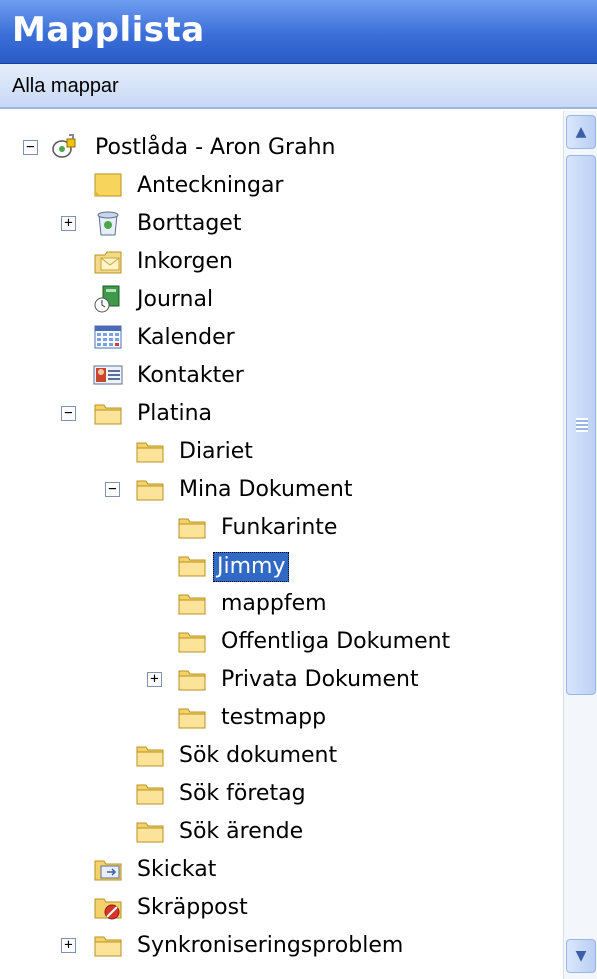  I want to click on all-folders-bar: Alla mappar, so click(298, 86).